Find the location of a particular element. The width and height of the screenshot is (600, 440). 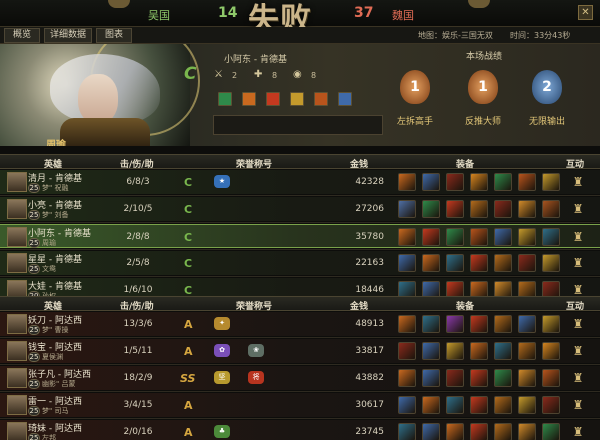

table-row: 钱宝 - 阿达西 25 夏侯渊 1/5/11 A ✿ ❀ 33817 ♜ is located at coordinates (300, 351).